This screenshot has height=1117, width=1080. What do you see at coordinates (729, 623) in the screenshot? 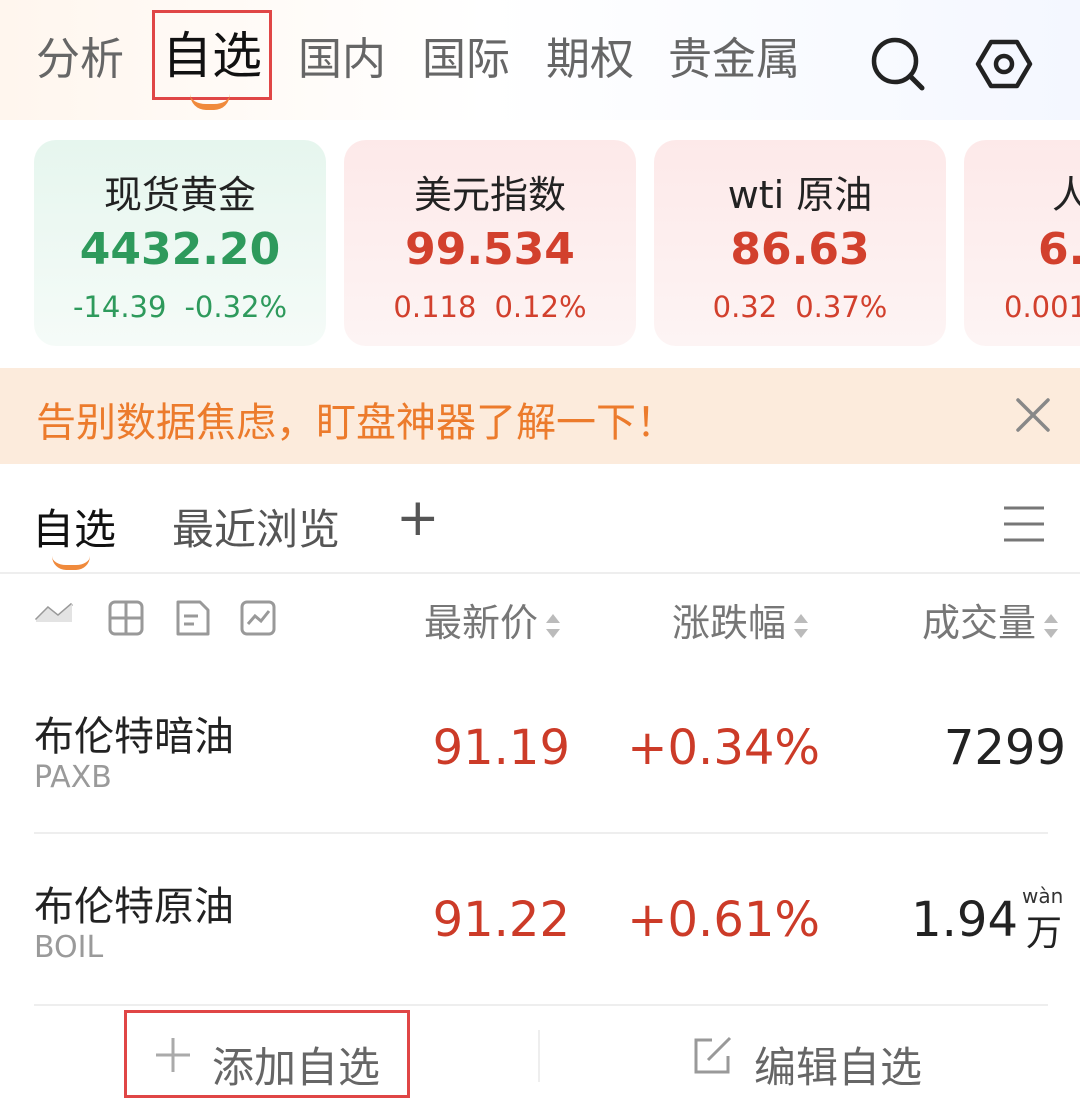
I see `column-label: 涨跌幅` at bounding box center [729, 623].